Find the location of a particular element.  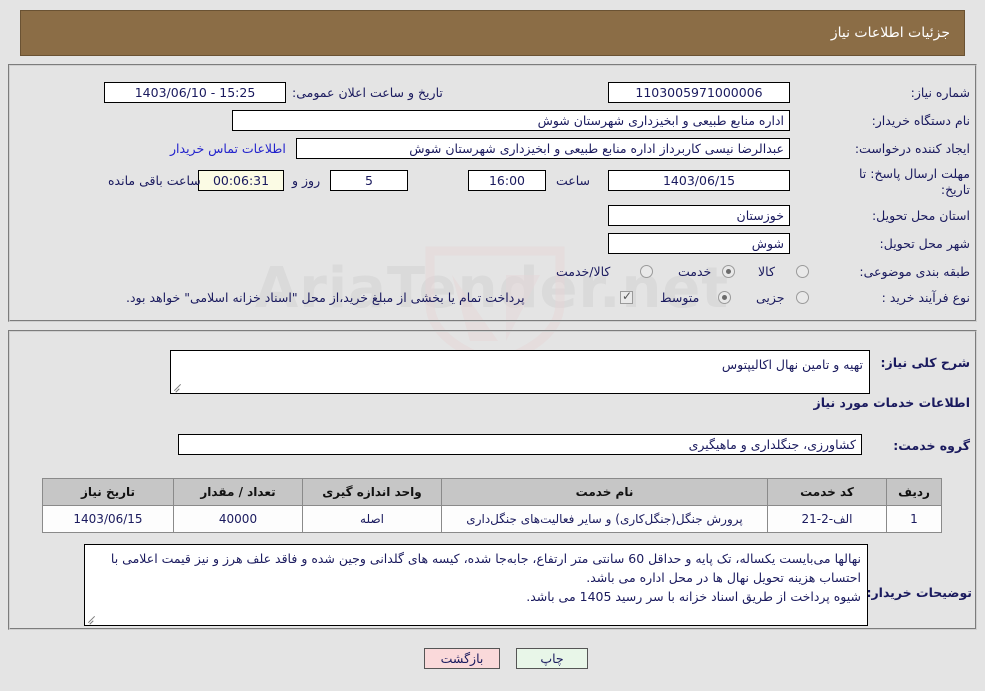

label-need-number: شماره نیاز: is located at coordinates (940, 92).